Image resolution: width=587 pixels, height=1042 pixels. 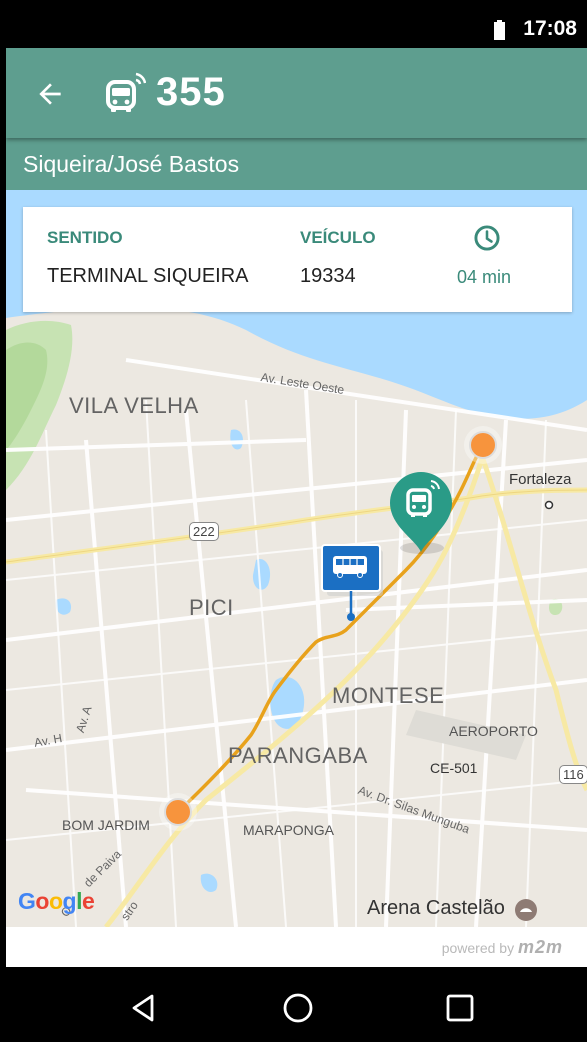 I want to click on bus-marker-icon, so click(x=421, y=511).